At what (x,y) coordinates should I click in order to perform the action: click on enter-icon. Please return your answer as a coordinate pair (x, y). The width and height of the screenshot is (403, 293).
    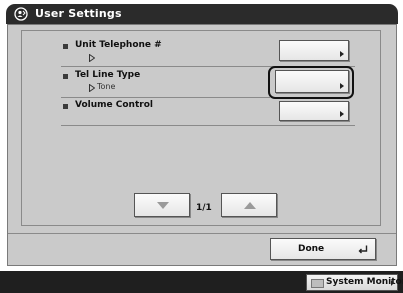
    Looking at the image, I should click on (363, 249).